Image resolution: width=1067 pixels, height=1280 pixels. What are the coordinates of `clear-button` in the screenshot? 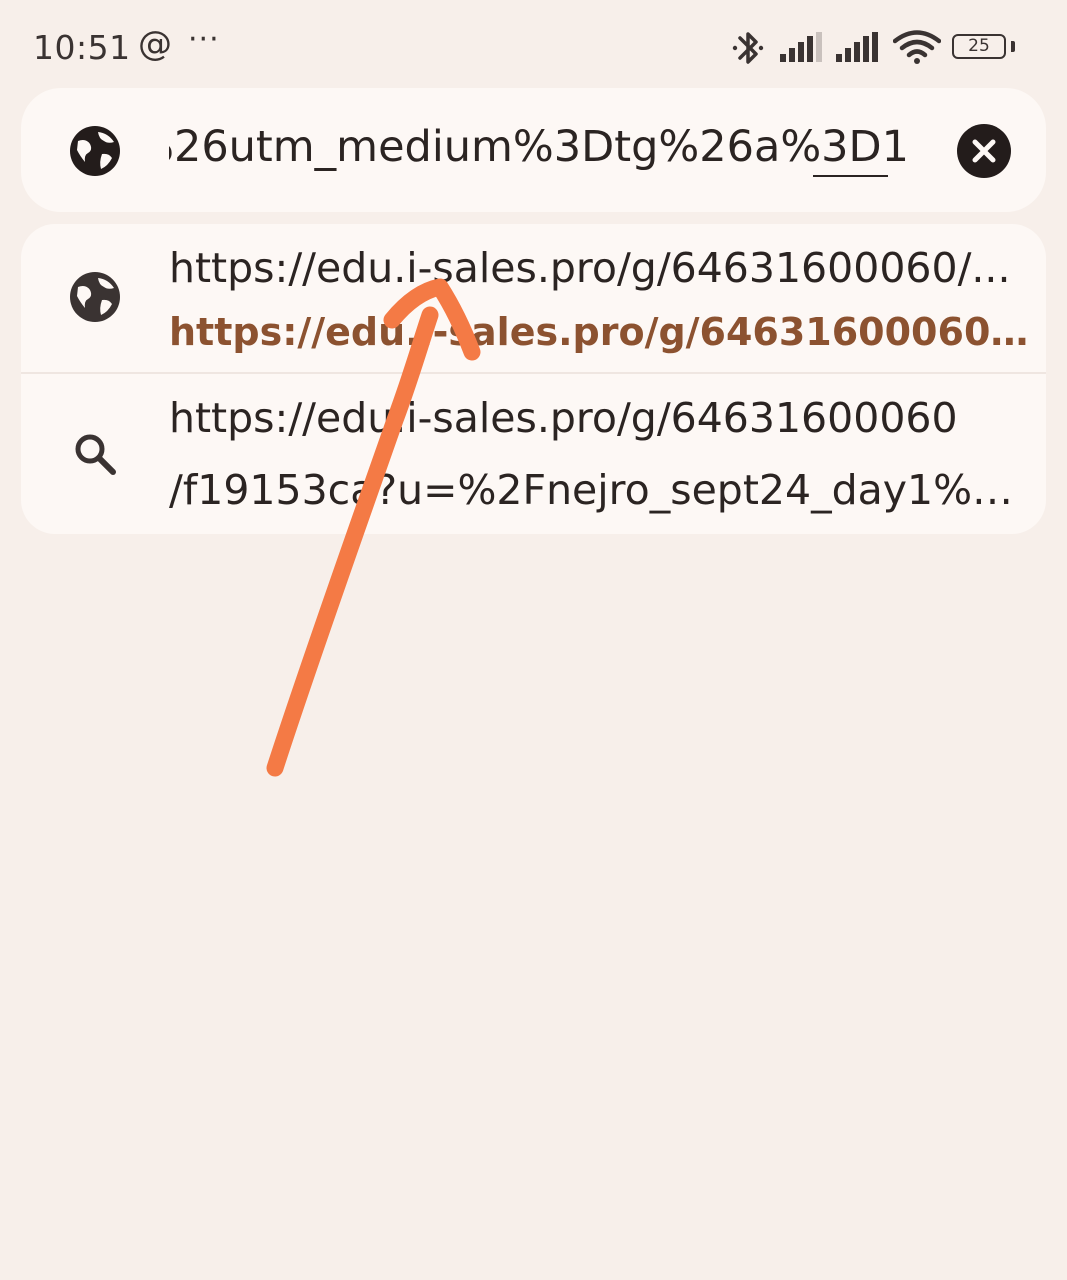 It's located at (984, 151).